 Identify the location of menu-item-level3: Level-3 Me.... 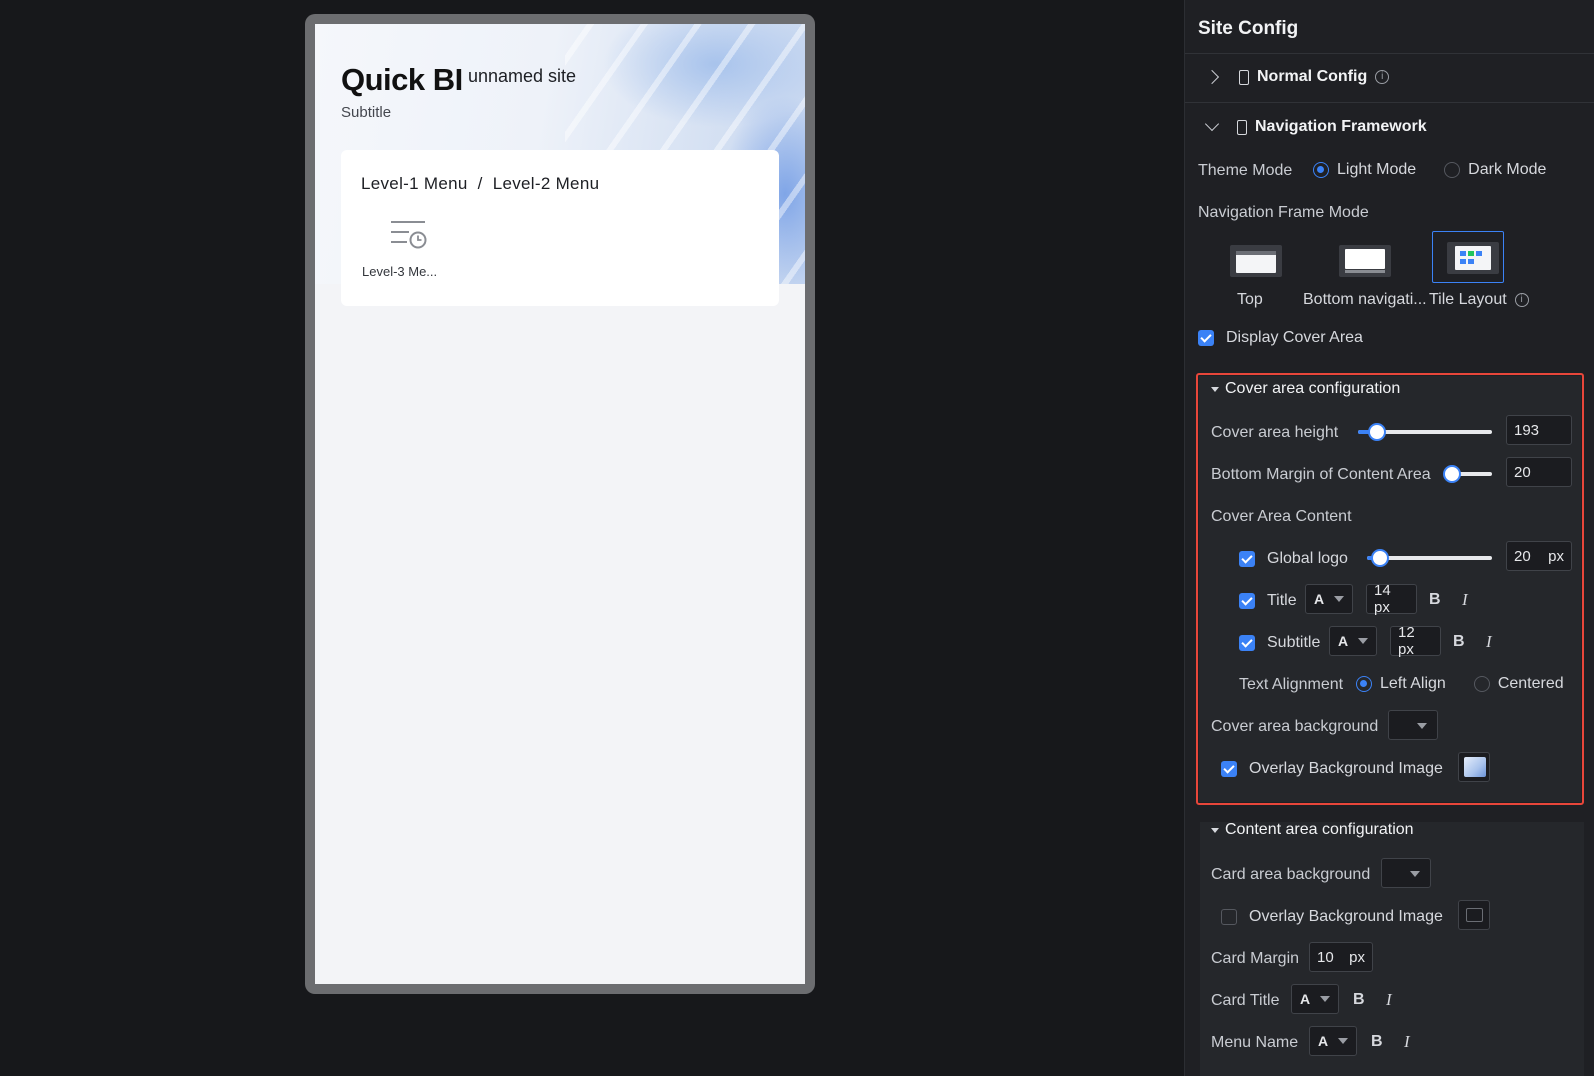
(399, 271).